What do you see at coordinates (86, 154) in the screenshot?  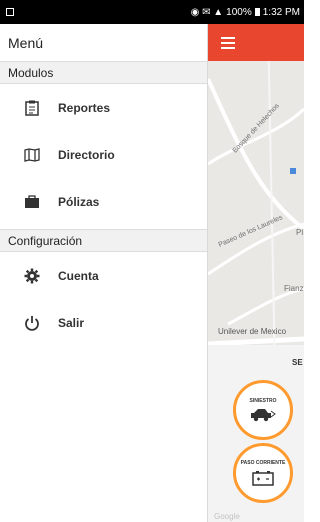 I see `menu-item-label: Directorio` at bounding box center [86, 154].